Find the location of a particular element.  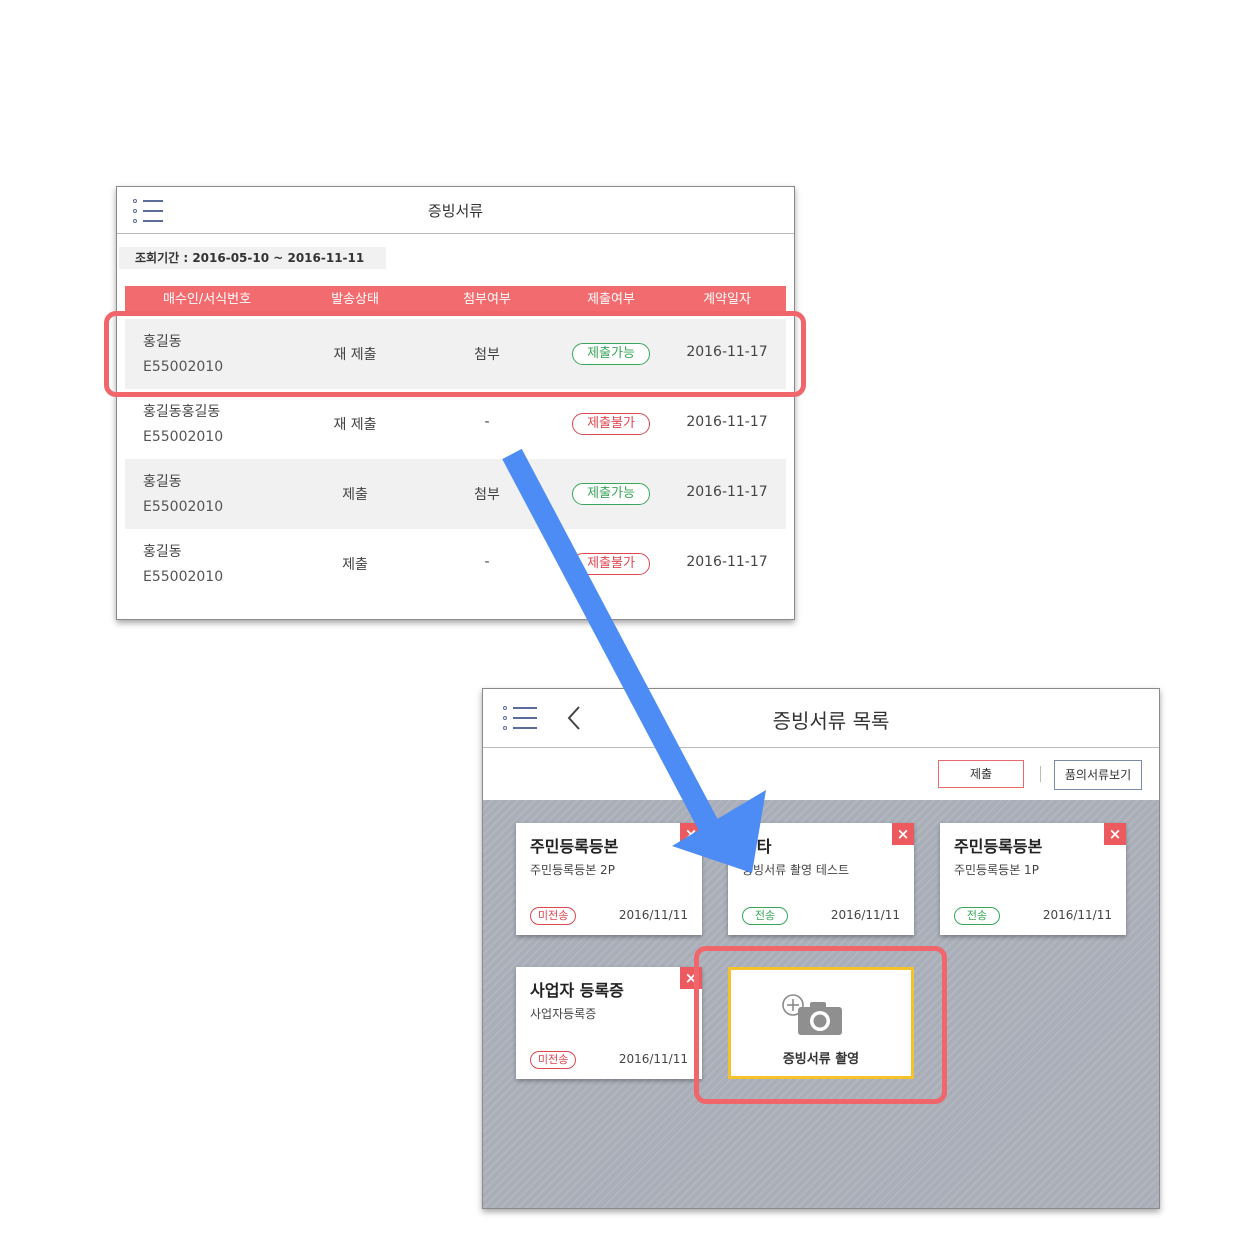

buyer-name: 홍길동홍길동 is located at coordinates (182, 412).